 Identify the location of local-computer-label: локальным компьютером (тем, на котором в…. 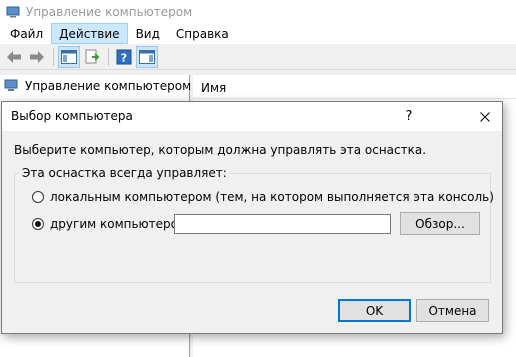
(272, 197).